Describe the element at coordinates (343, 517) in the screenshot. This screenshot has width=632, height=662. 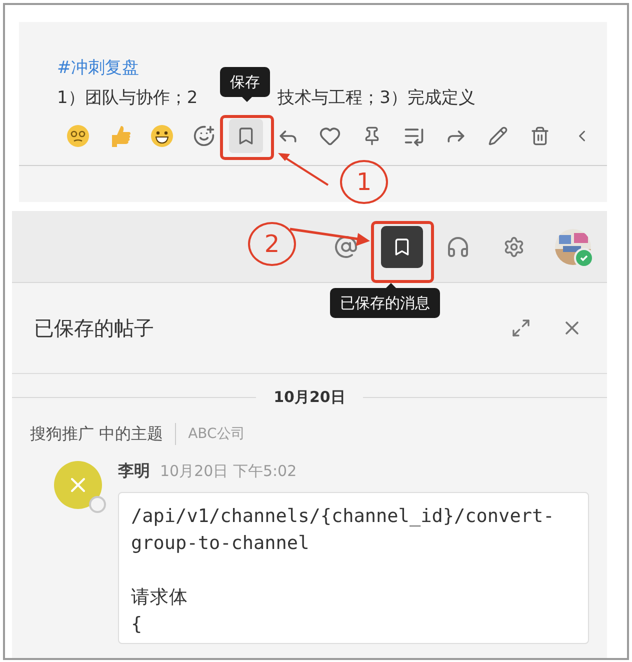
I see `code-line: /api/v1/channels/{channel_id}/convert-` at that location.